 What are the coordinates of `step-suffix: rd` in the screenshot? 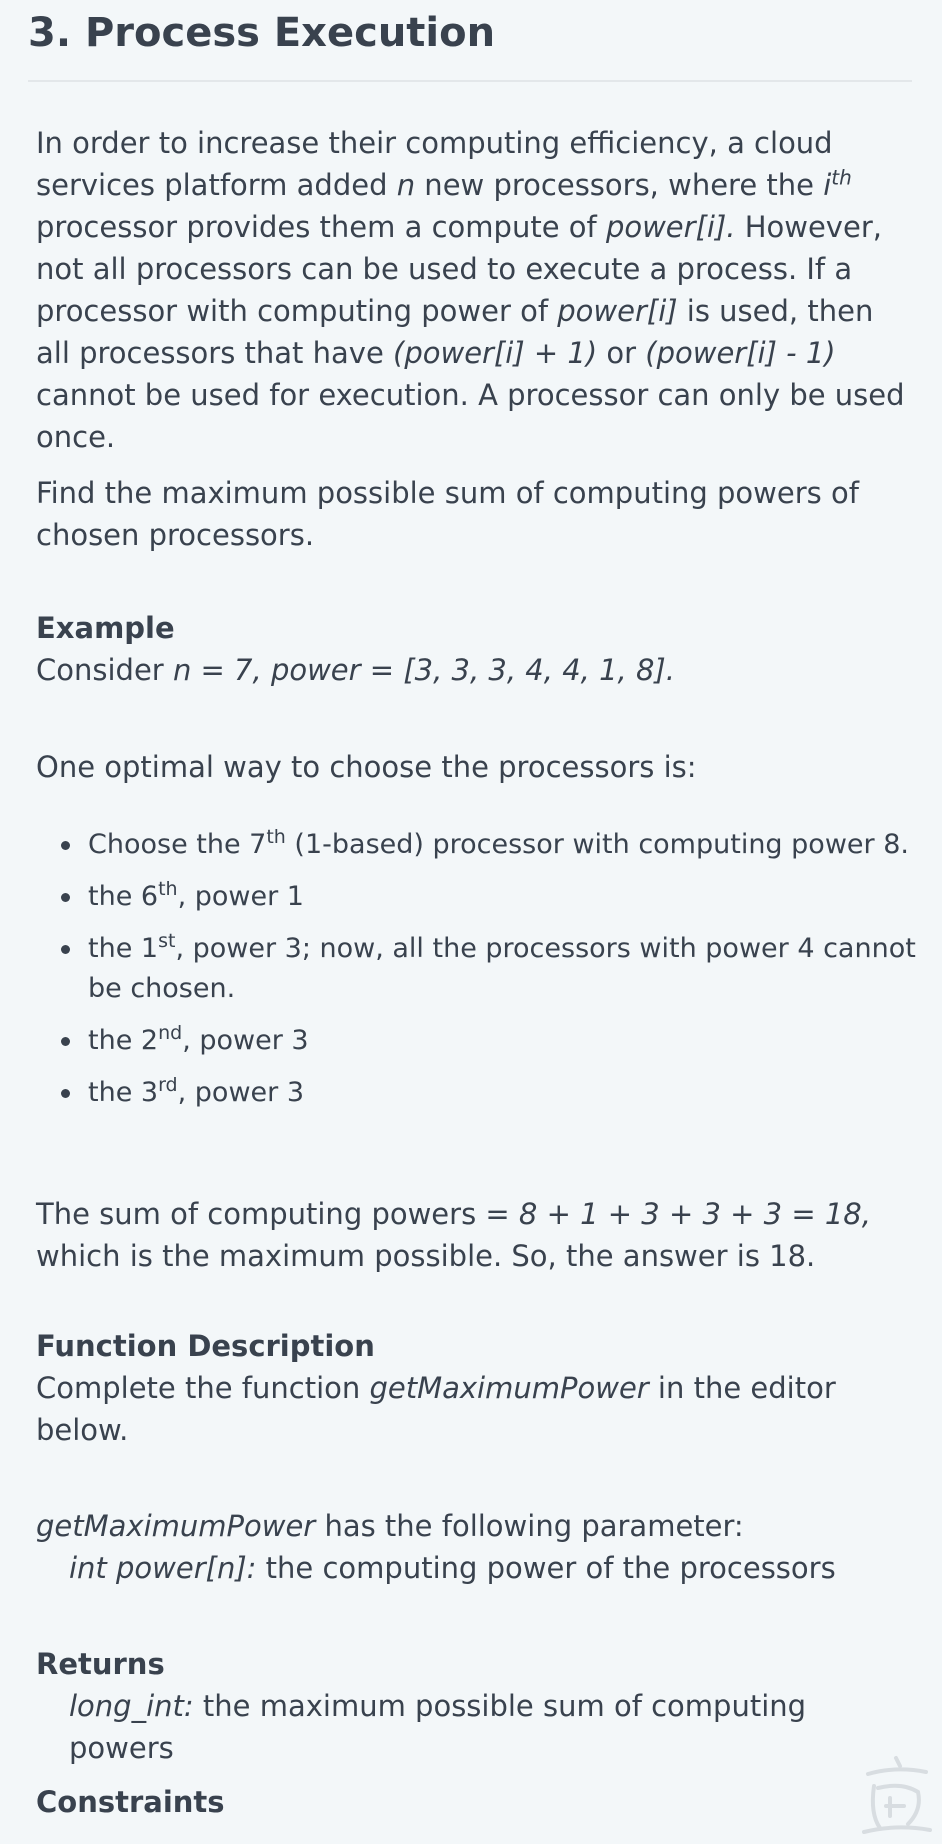 It's located at (168, 1085).